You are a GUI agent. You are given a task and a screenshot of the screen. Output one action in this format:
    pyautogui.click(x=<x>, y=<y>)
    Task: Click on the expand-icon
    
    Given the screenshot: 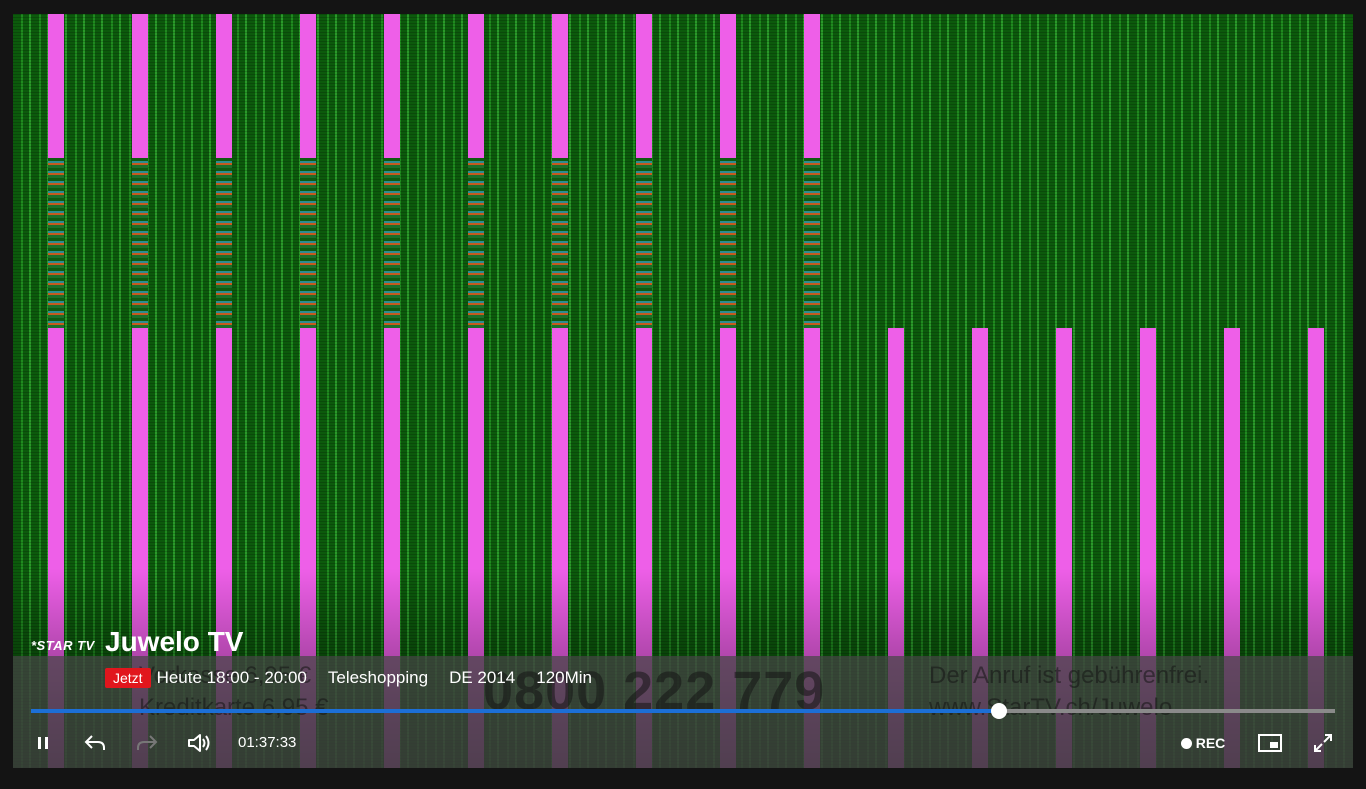 What is the action you would take?
    pyautogui.click(x=1323, y=743)
    